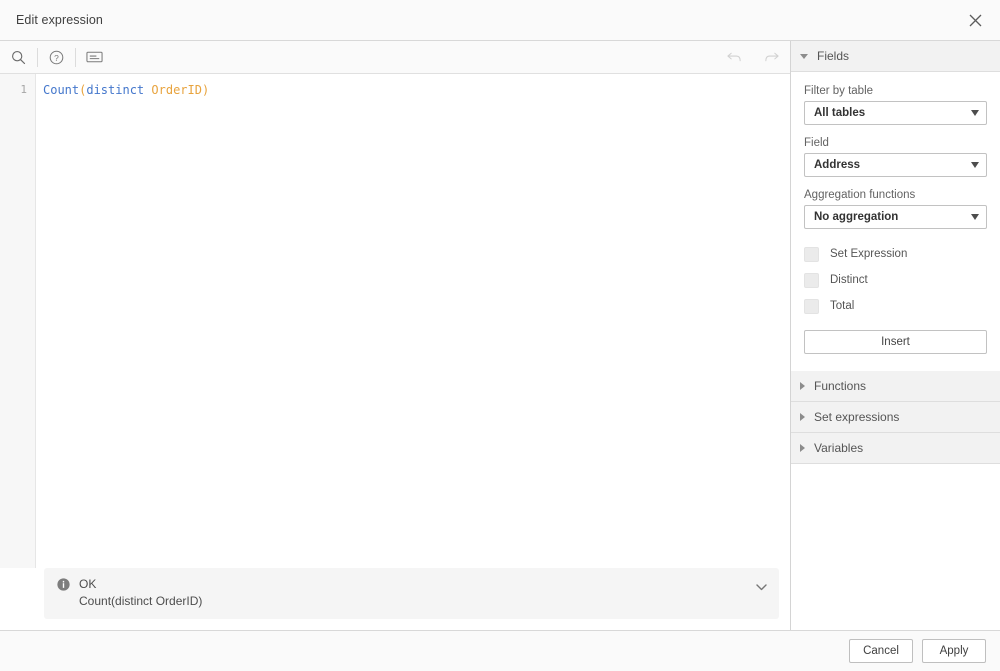 Image resolution: width=1000 pixels, height=671 pixels. What do you see at coordinates (840, 113) in the screenshot?
I see `filter-by-table-value: All tables` at bounding box center [840, 113].